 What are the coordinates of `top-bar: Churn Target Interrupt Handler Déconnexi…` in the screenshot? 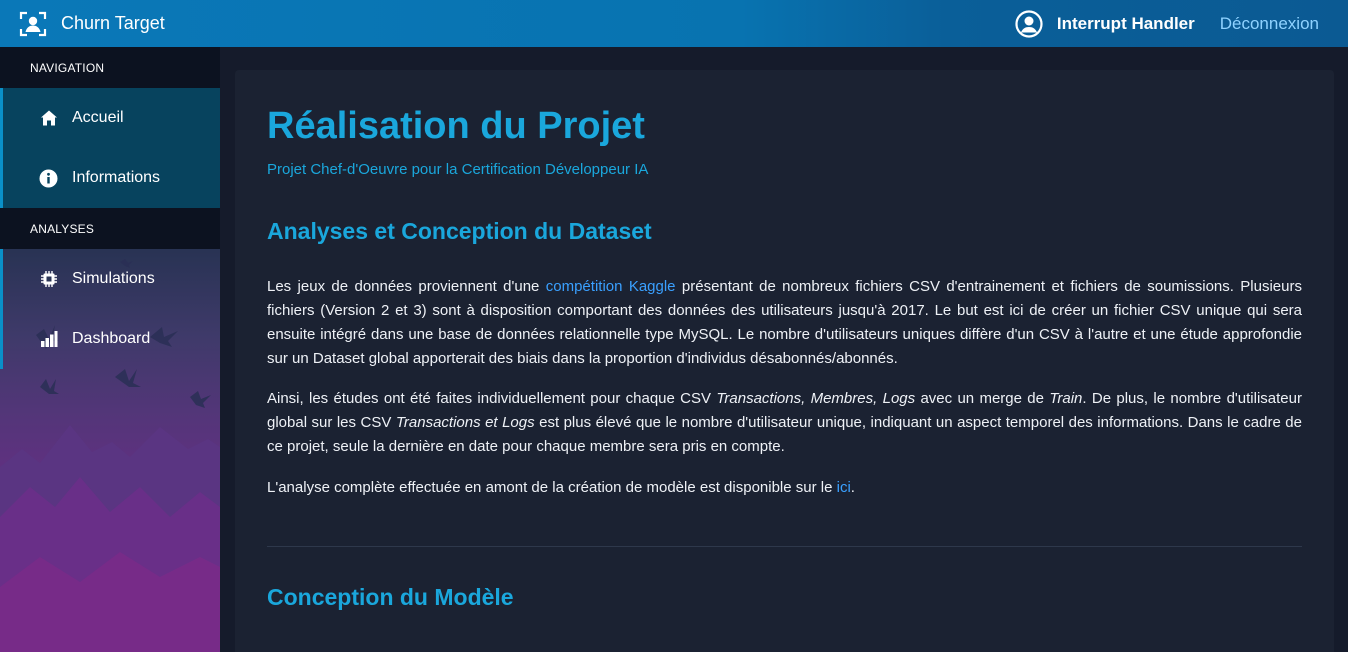 It's located at (674, 23).